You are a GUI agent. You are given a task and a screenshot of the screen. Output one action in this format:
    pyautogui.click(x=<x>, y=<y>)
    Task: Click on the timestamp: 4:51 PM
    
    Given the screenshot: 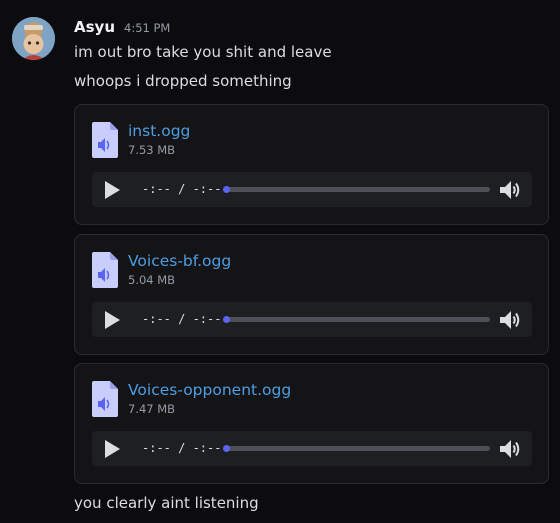 What is the action you would take?
    pyautogui.click(x=147, y=28)
    